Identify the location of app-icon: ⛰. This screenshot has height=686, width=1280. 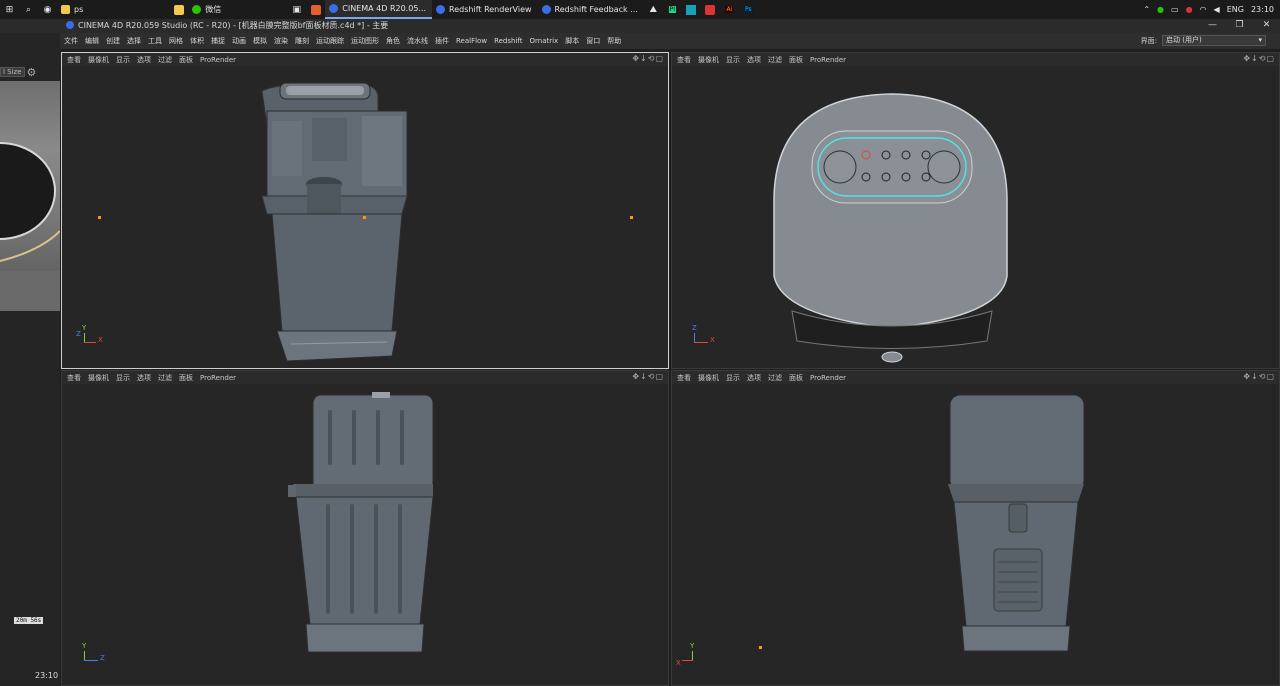
(653, 9).